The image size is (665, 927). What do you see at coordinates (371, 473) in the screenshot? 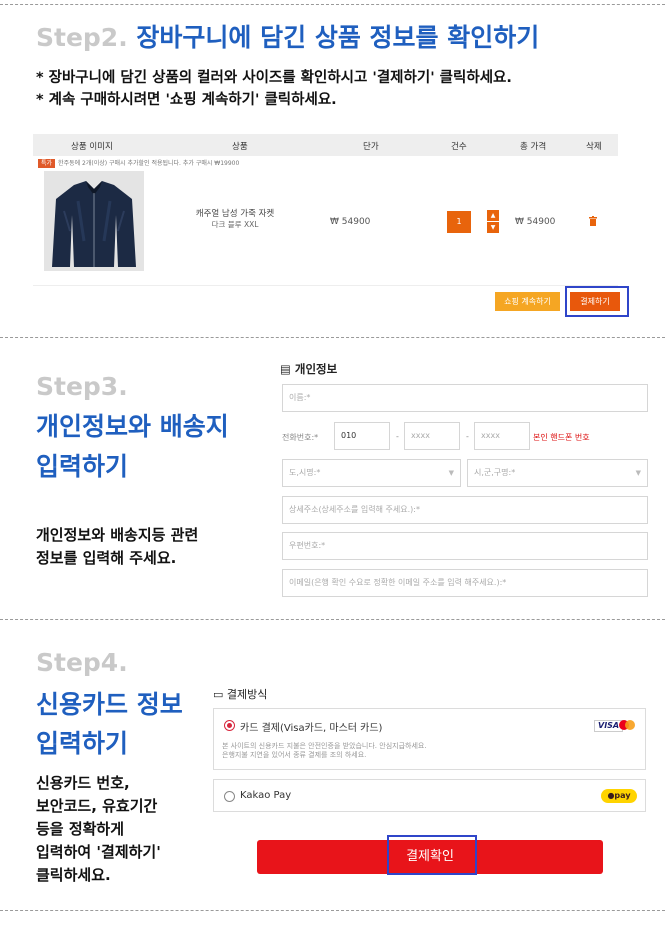
I see `province-select: 도,시명:* ▼` at bounding box center [371, 473].